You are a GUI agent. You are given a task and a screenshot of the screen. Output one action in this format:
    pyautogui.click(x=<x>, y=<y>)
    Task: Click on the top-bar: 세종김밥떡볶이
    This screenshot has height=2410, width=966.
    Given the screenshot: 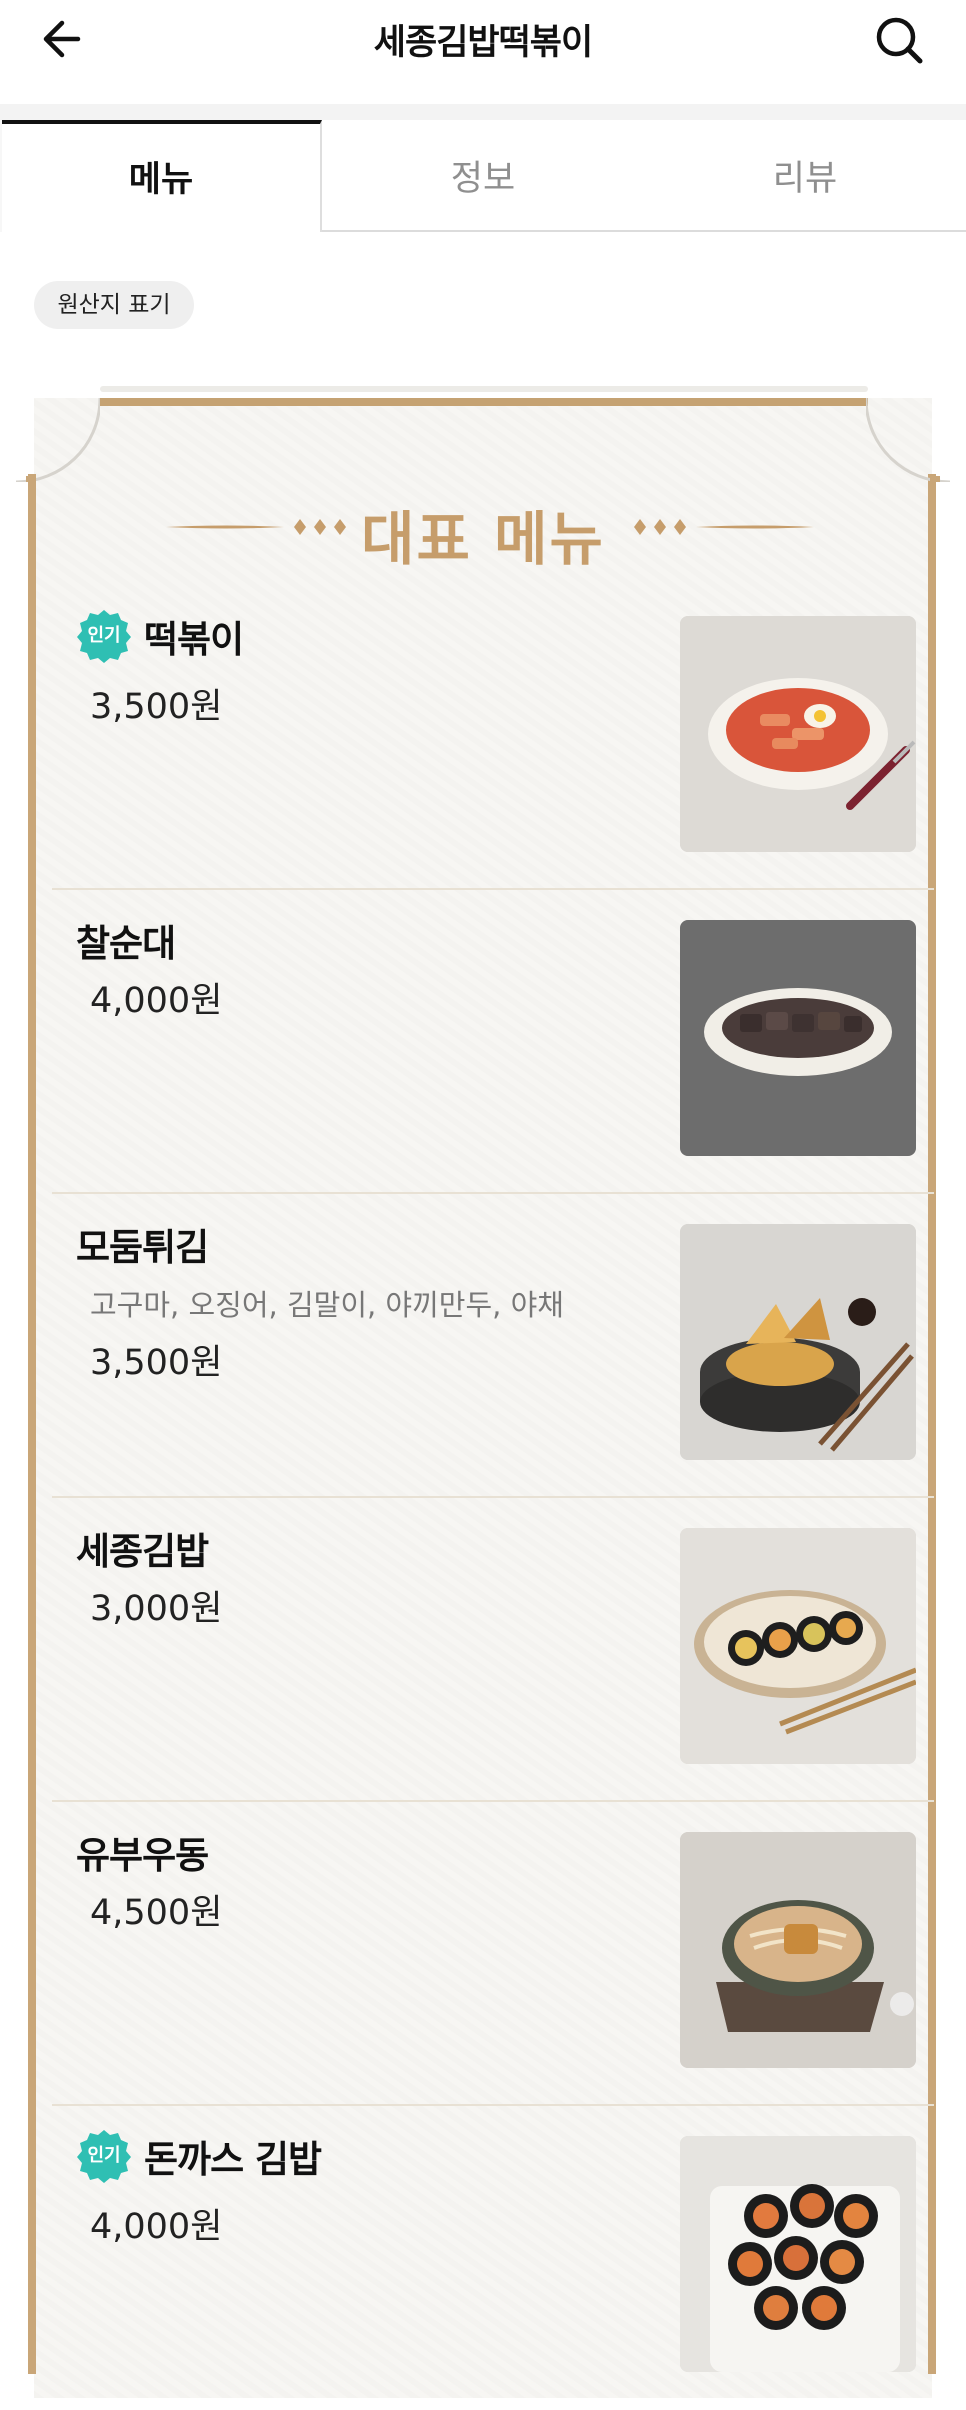 What is the action you would take?
    pyautogui.click(x=483, y=52)
    